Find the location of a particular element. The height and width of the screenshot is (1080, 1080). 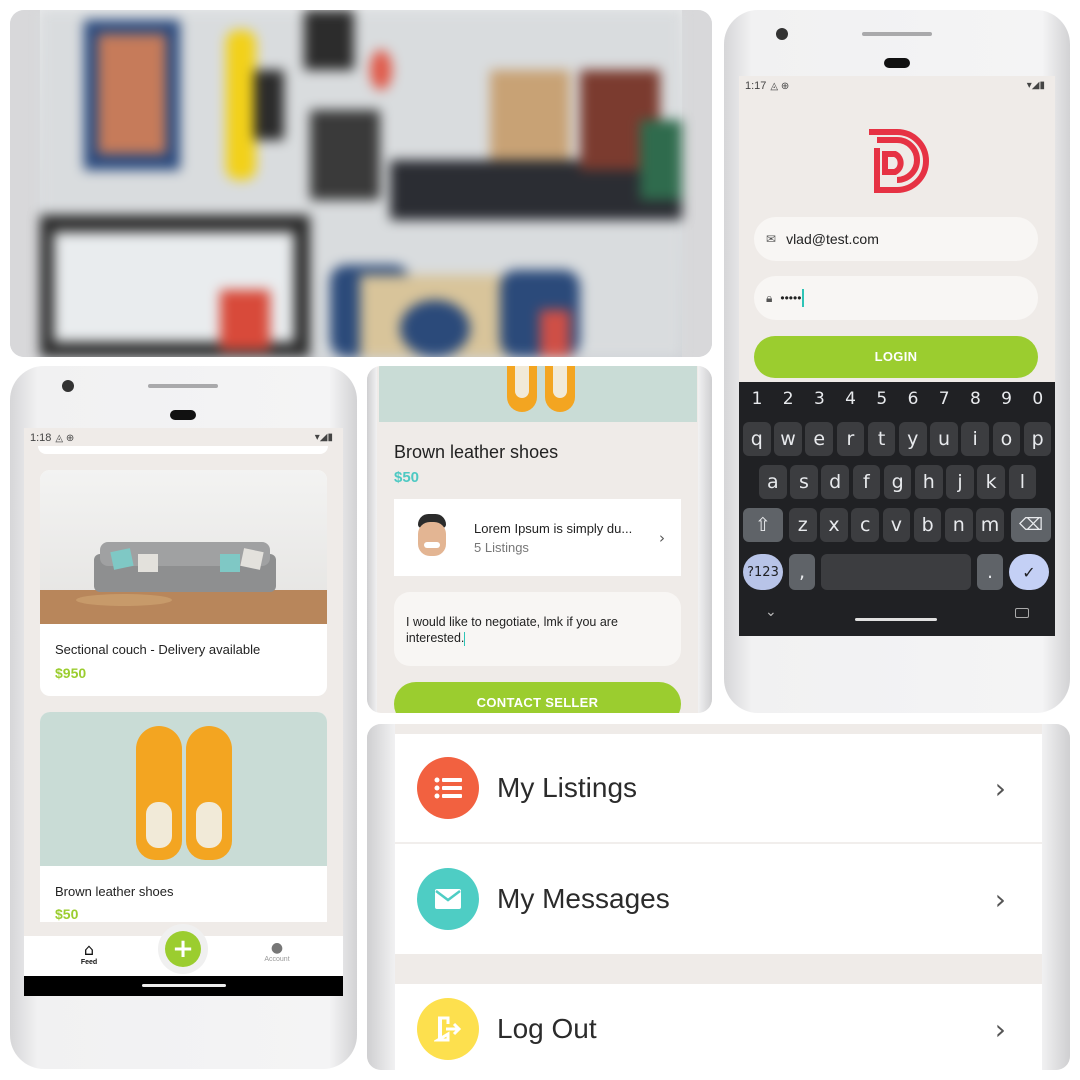

listing-price: $50 is located at coordinates (67, 914).